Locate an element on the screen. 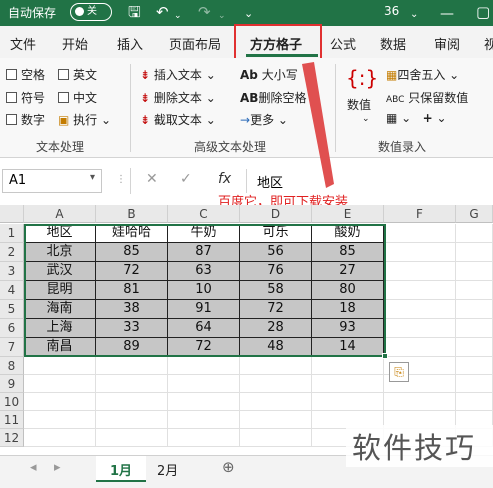  row-header: 10 is located at coordinates (12, 402).